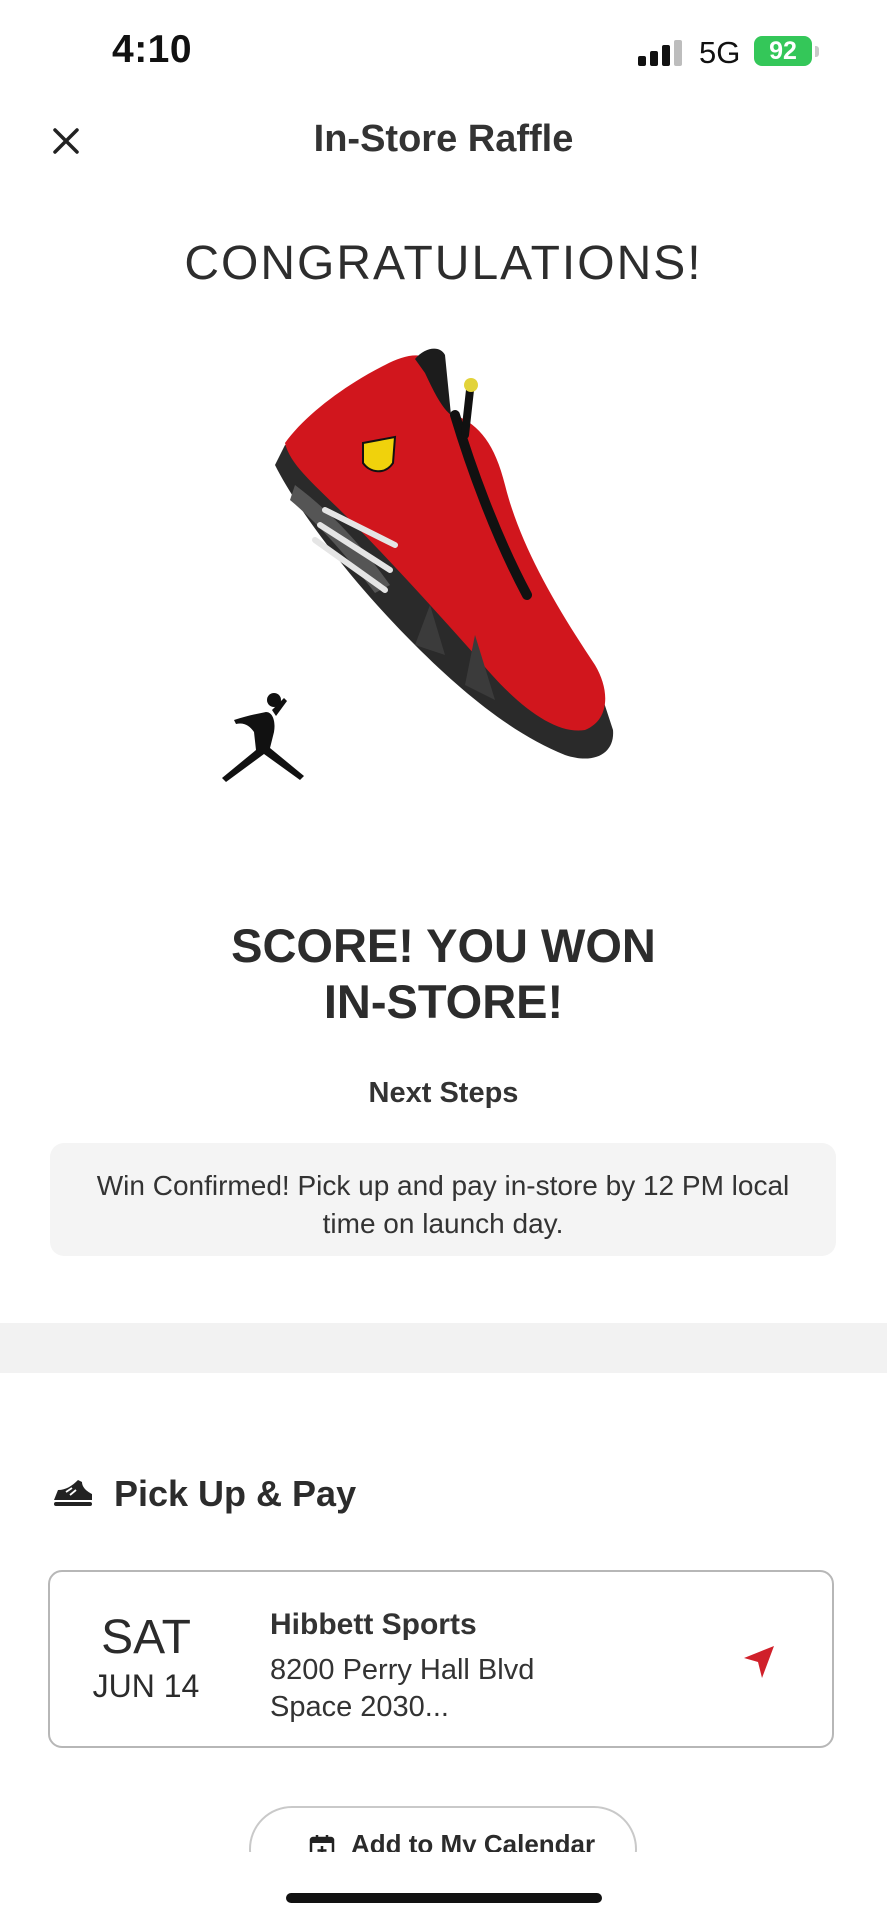 The image size is (887, 1920). I want to click on pickup-date: JUN 14, so click(146, 1686).